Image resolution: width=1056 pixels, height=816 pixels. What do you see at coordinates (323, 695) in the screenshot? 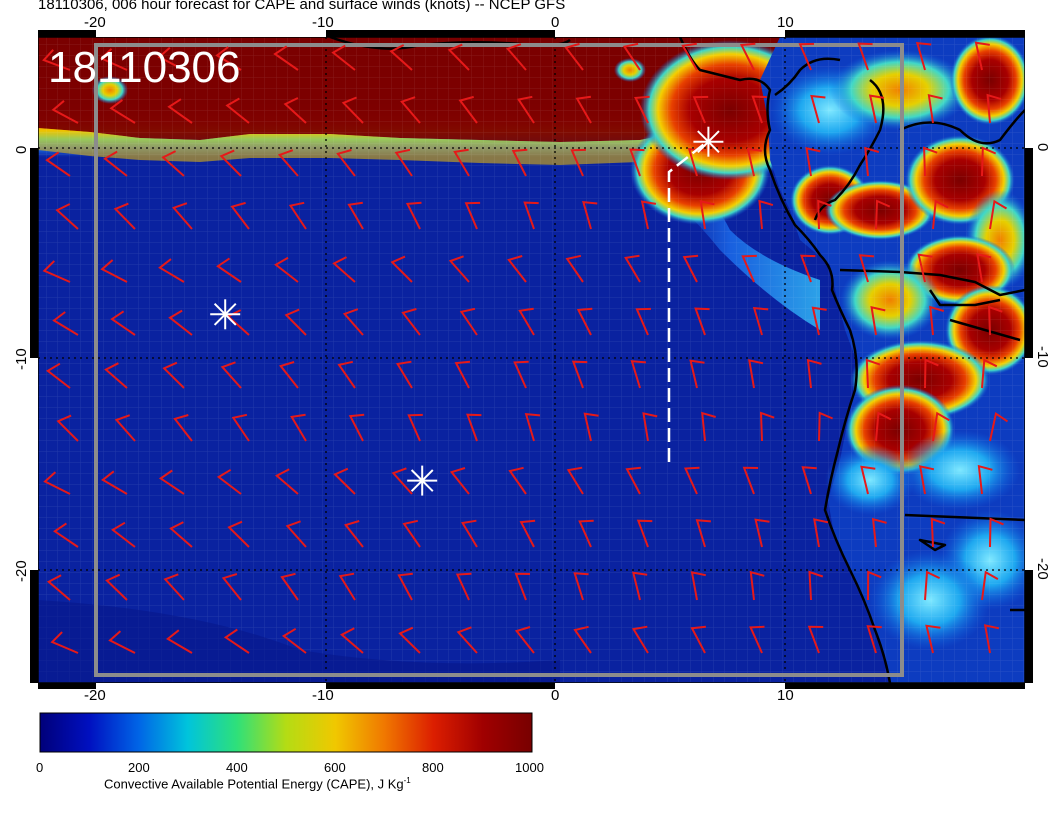
I see `lon-tick-bottom-2: -10` at bounding box center [323, 695].